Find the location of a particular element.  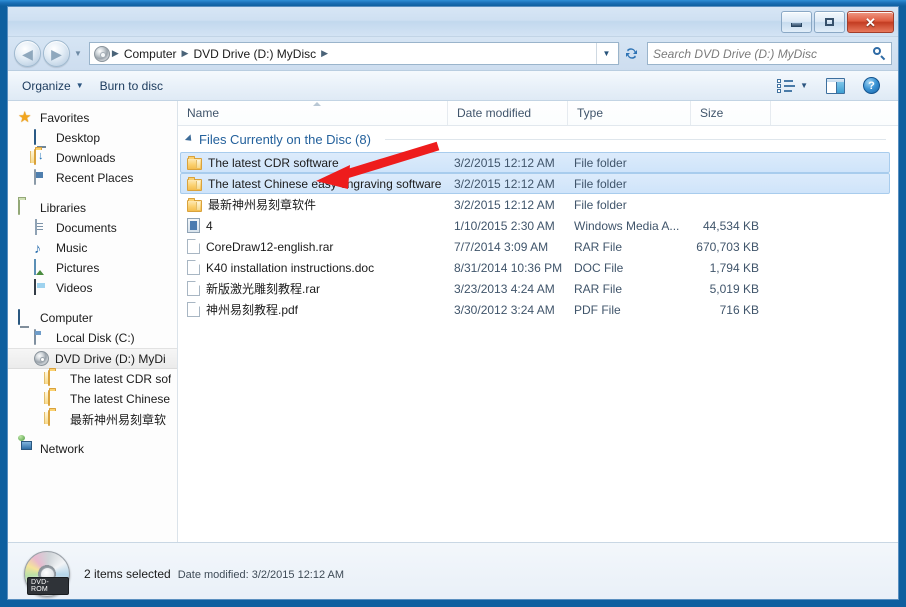

help-button: ? is located at coordinates (871, 85).